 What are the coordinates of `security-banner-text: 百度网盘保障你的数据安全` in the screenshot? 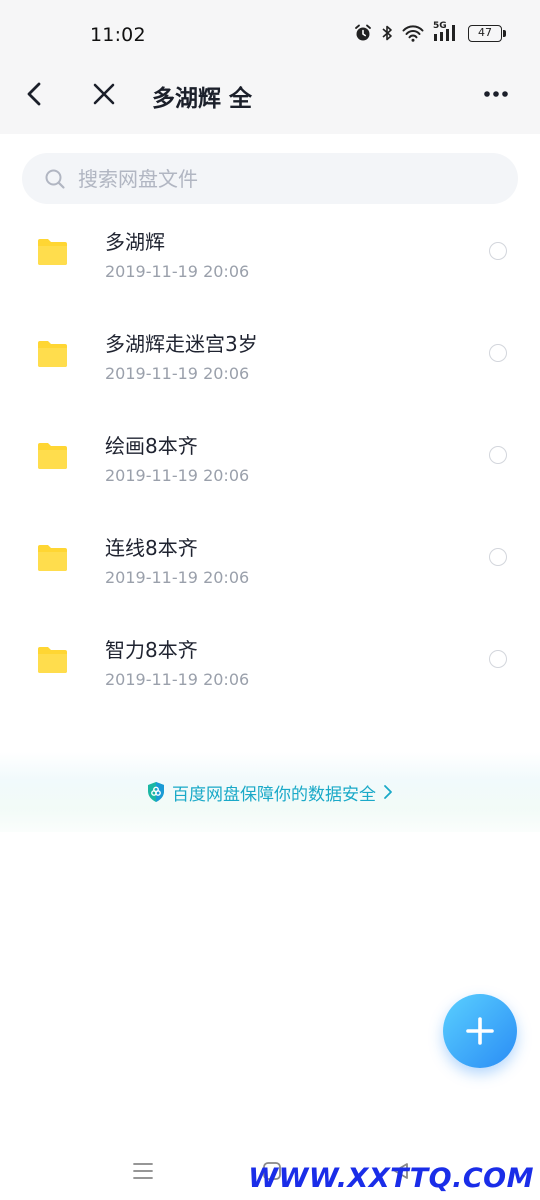 It's located at (274, 794).